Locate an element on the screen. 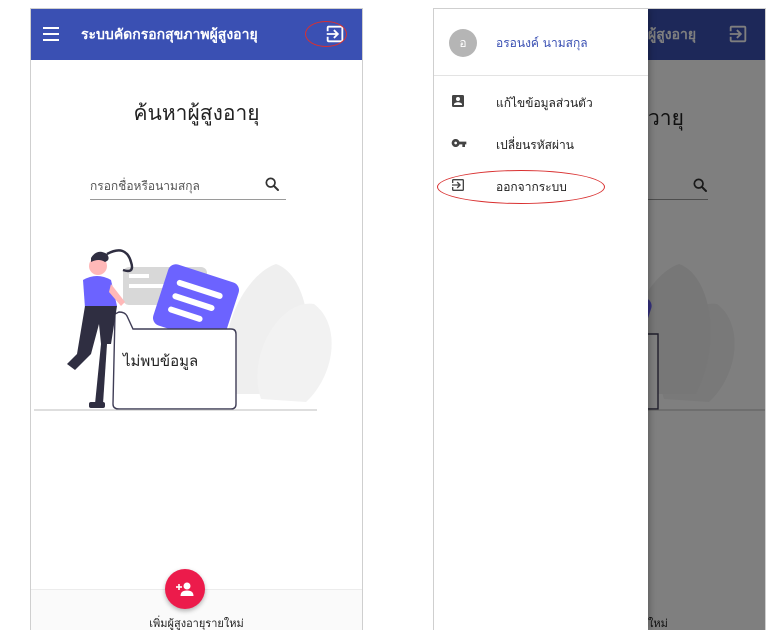  page-title: ค้นหาผู้สูงอายุ is located at coordinates (196, 113).